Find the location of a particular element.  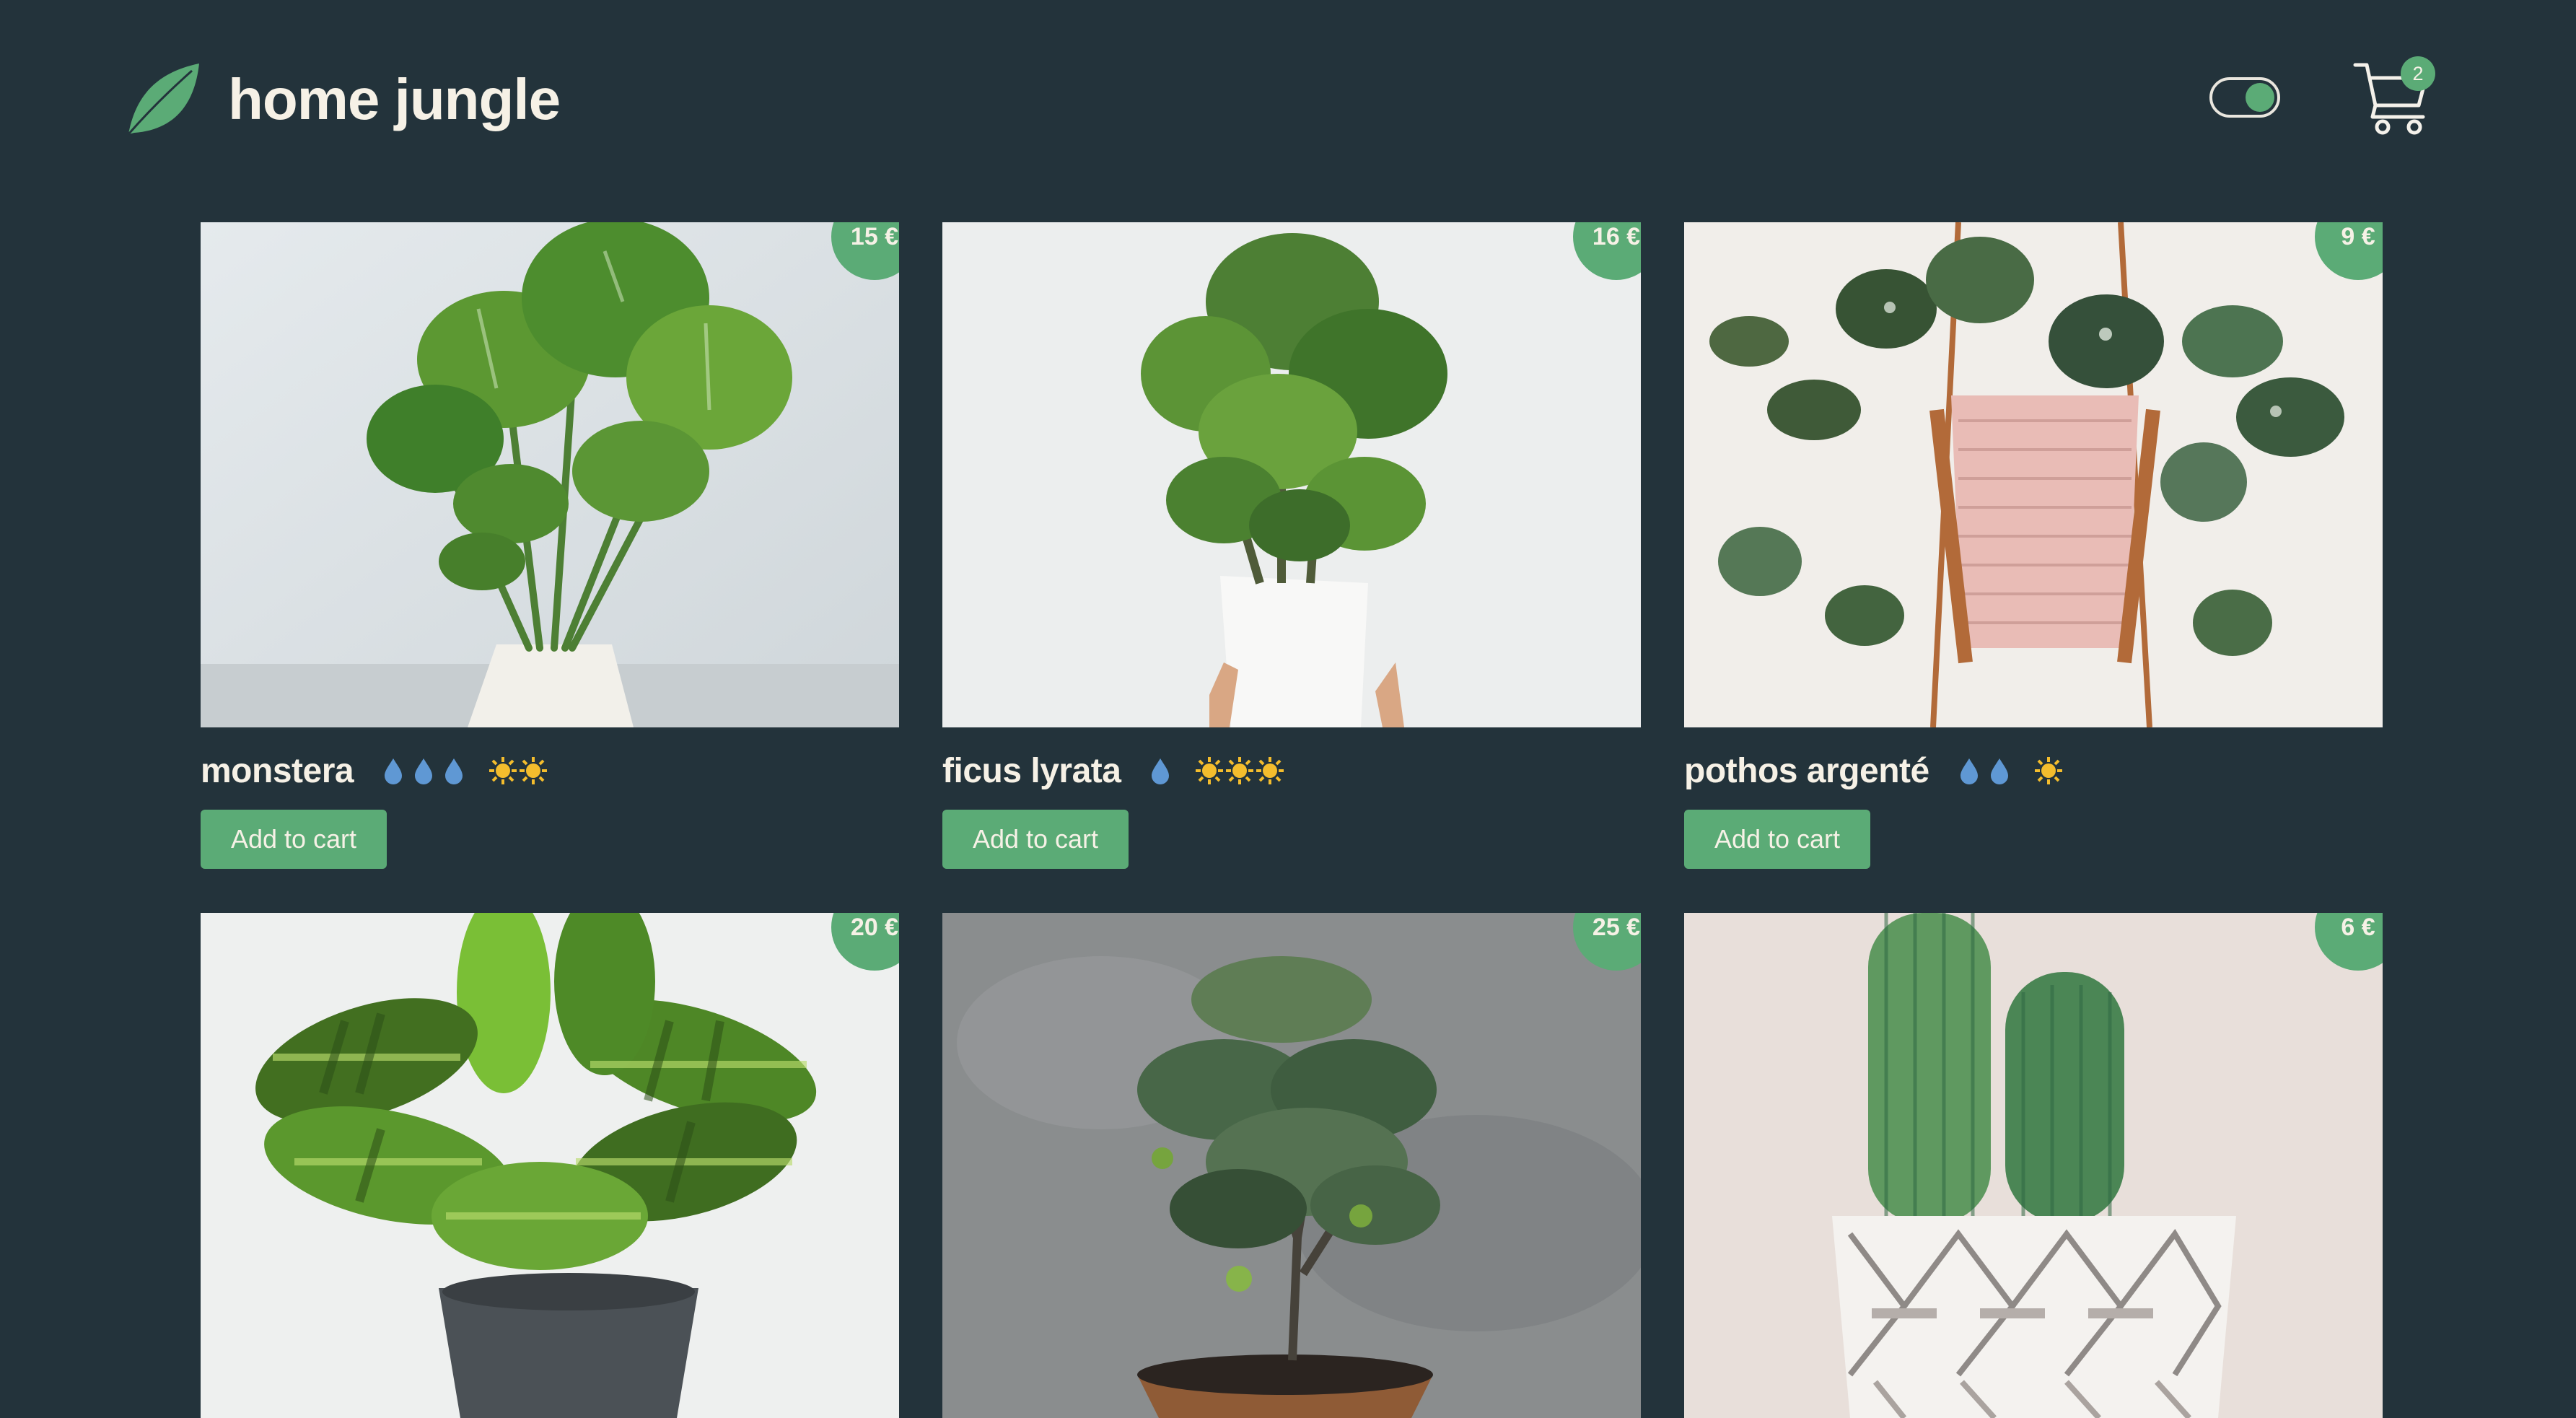

product-info: monstera is located at coordinates (384, 770).